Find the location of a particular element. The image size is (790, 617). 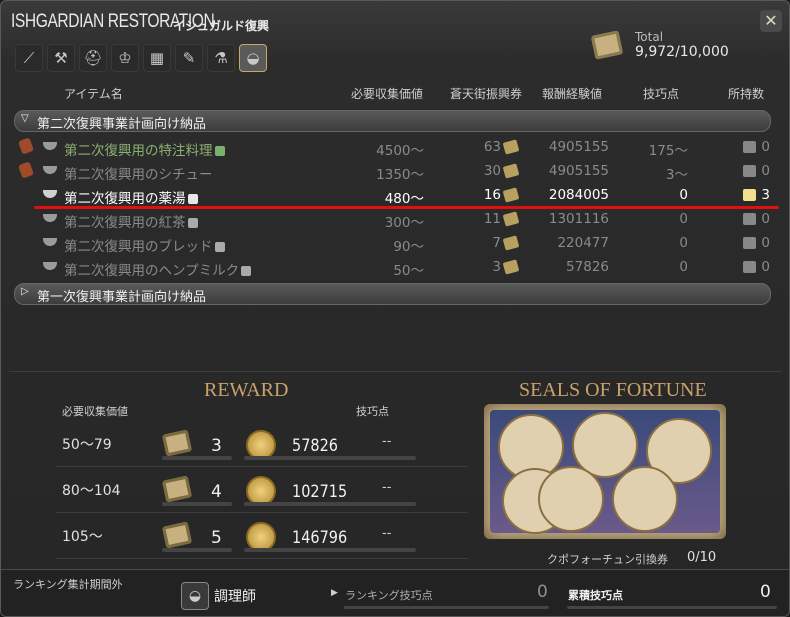

item-row-selected: 第二次復興用の薬湯 480〜 16 2084005 0 3 is located at coordinates (392, 196).